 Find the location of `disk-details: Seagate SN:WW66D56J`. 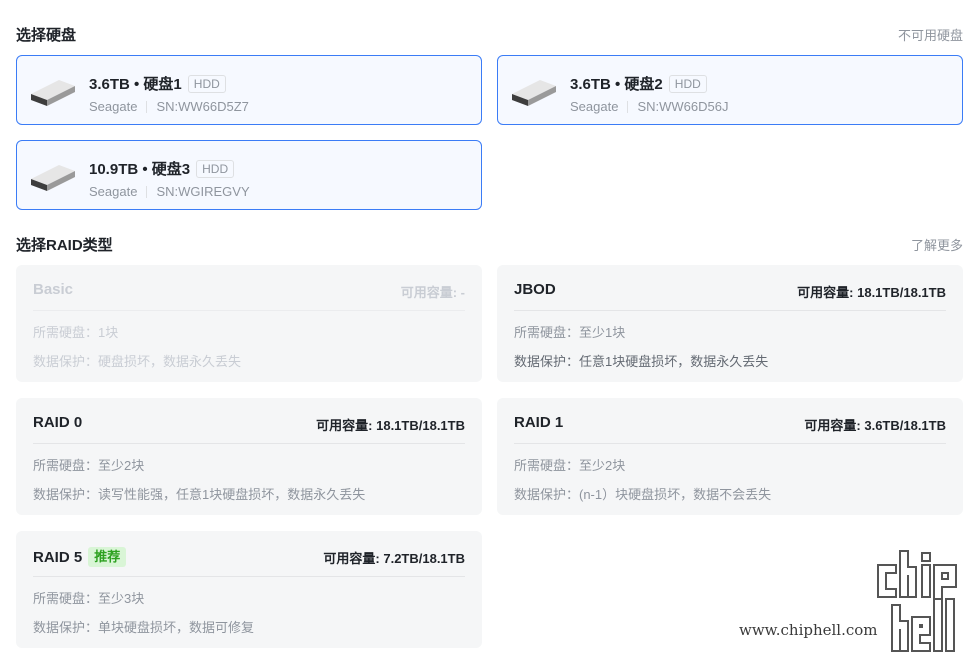

disk-details: Seagate SN:WW66D56J is located at coordinates (649, 106).